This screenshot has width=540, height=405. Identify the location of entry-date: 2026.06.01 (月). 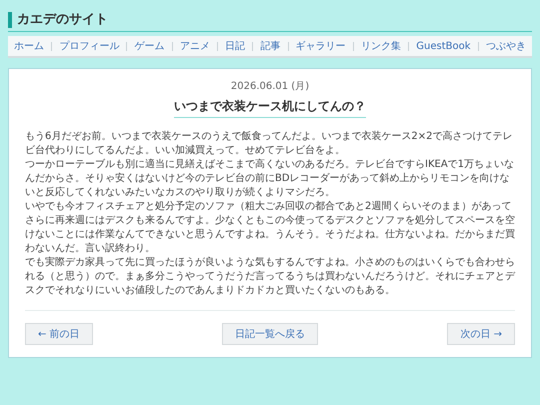
(270, 86).